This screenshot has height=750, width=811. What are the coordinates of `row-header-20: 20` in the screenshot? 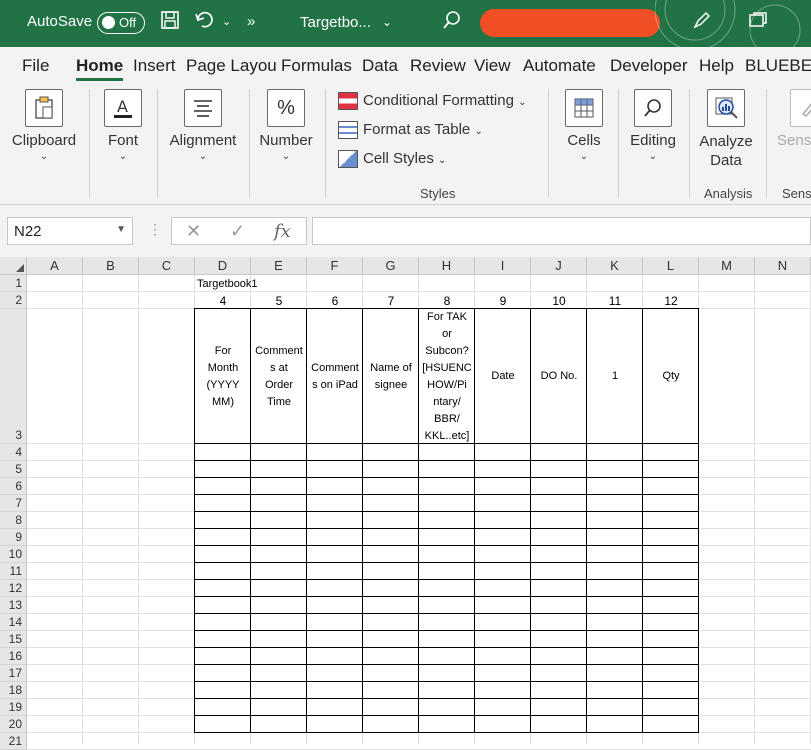 It's located at (13, 724).